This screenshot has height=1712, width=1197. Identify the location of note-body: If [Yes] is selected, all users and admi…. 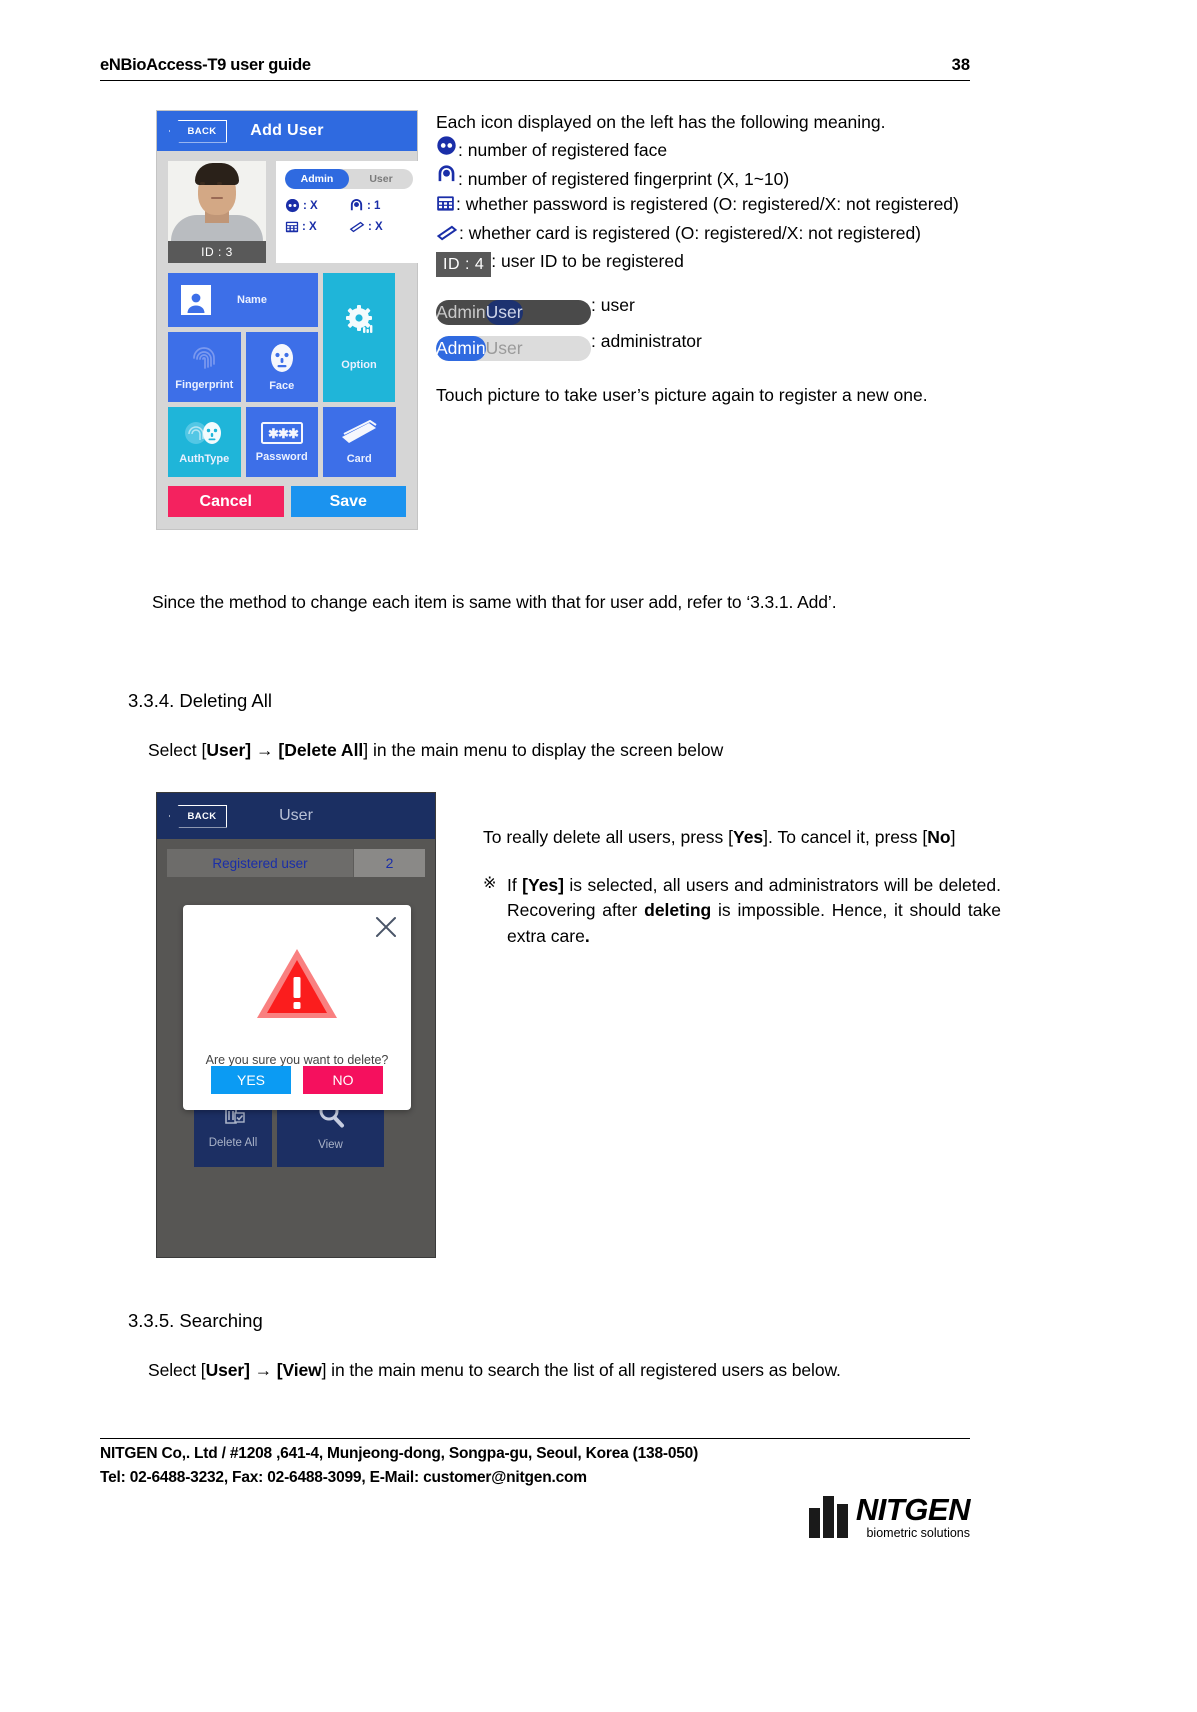
(754, 911).